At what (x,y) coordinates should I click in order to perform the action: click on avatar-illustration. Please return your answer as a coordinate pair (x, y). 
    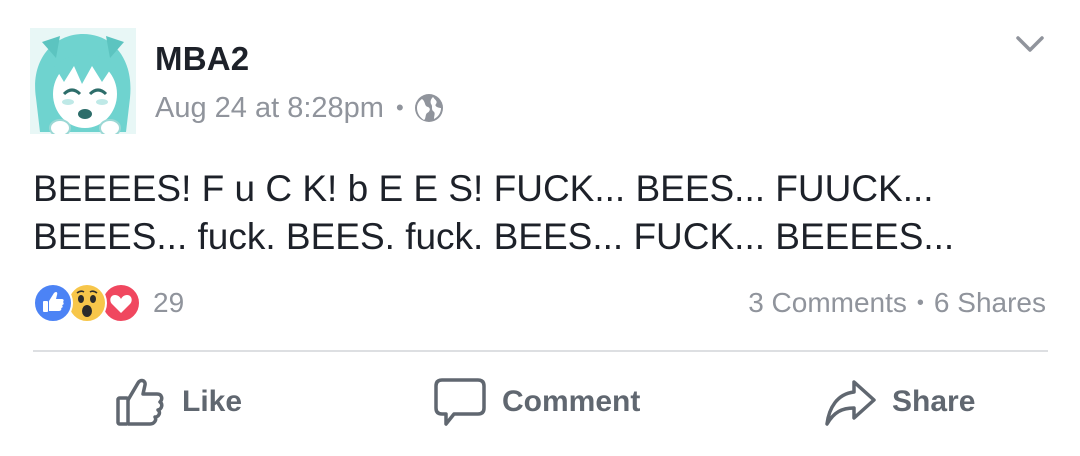
    Looking at the image, I should click on (83, 81).